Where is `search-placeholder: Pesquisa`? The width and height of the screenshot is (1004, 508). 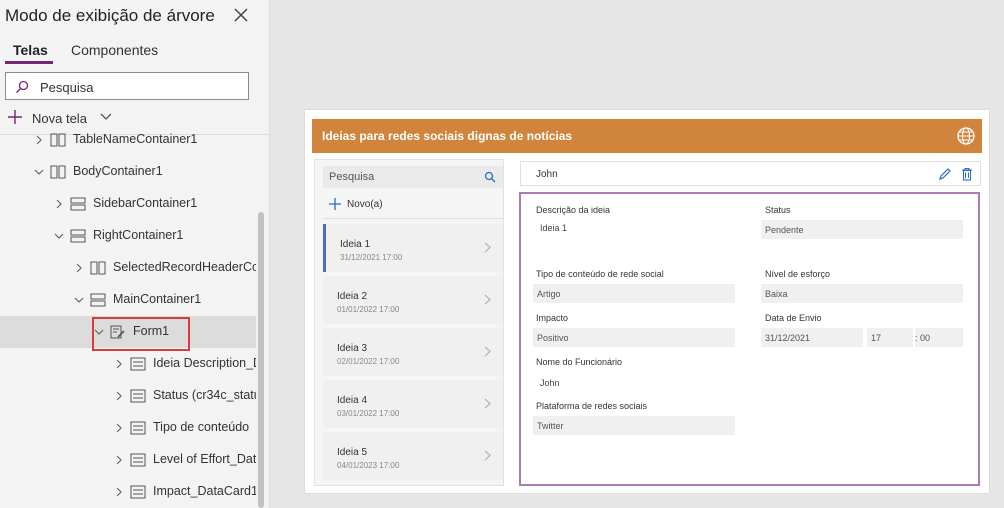 search-placeholder: Pesquisa is located at coordinates (67, 87).